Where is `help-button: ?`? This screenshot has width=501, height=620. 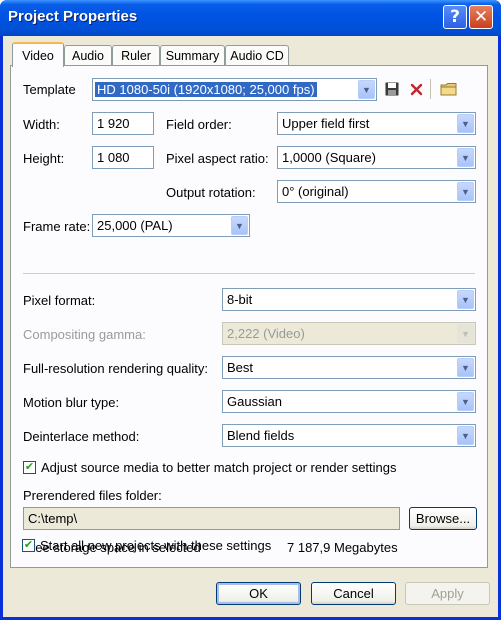 help-button: ? is located at coordinates (455, 17).